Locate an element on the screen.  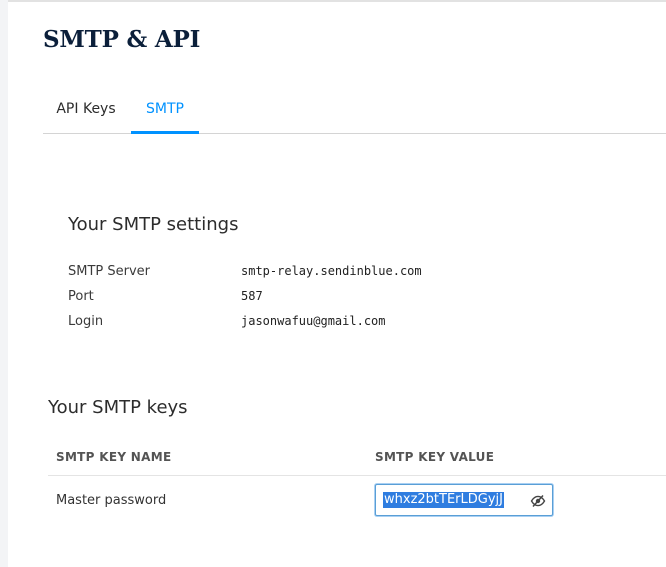
tab-smtp: SMTP is located at coordinates (165, 110).